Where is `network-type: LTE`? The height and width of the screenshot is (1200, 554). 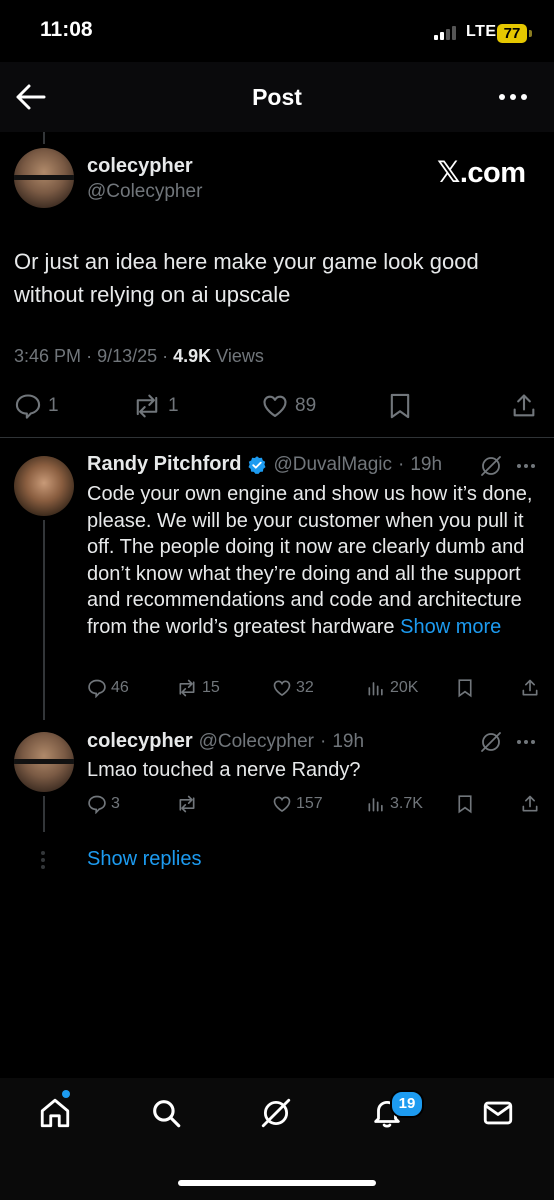 network-type: LTE is located at coordinates (481, 31).